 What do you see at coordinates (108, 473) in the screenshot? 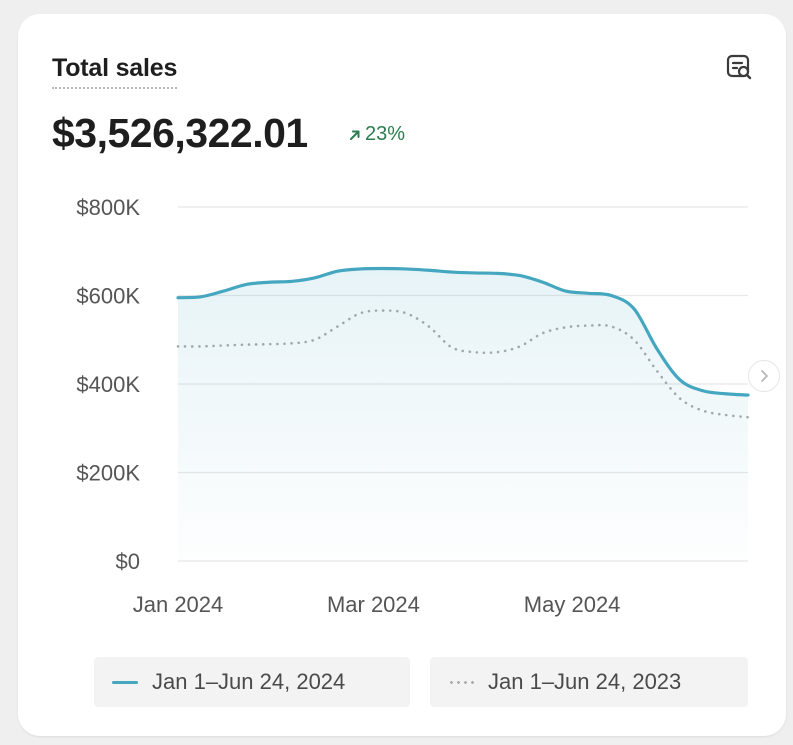
I see `y-tick-label: $200K` at bounding box center [108, 473].